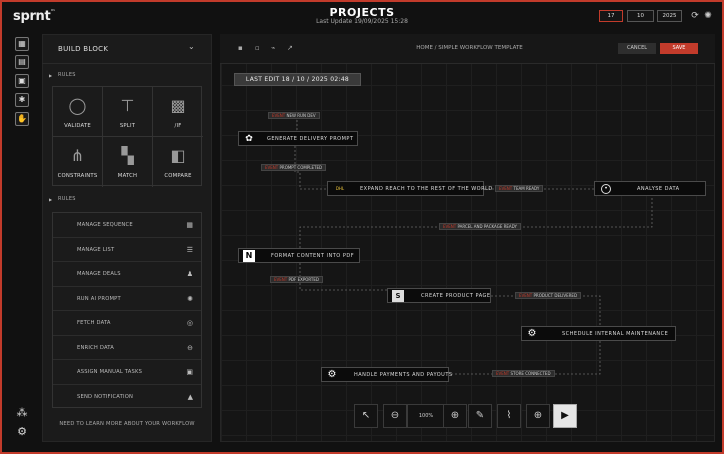 This screenshot has width=724, height=454. Describe the element at coordinates (658, 189) in the screenshot. I see `node-label: ANALYSE DATA` at that location.